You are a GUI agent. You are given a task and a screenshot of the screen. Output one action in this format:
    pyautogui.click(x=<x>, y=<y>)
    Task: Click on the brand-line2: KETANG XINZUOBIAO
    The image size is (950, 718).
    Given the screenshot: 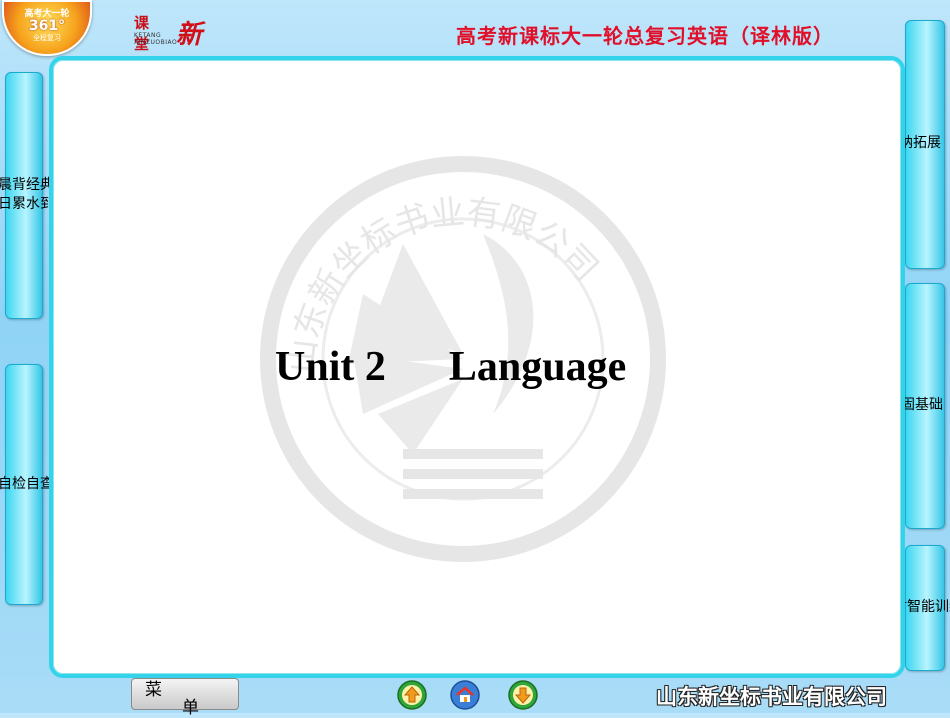 What is the action you would take?
    pyautogui.click(x=156, y=39)
    